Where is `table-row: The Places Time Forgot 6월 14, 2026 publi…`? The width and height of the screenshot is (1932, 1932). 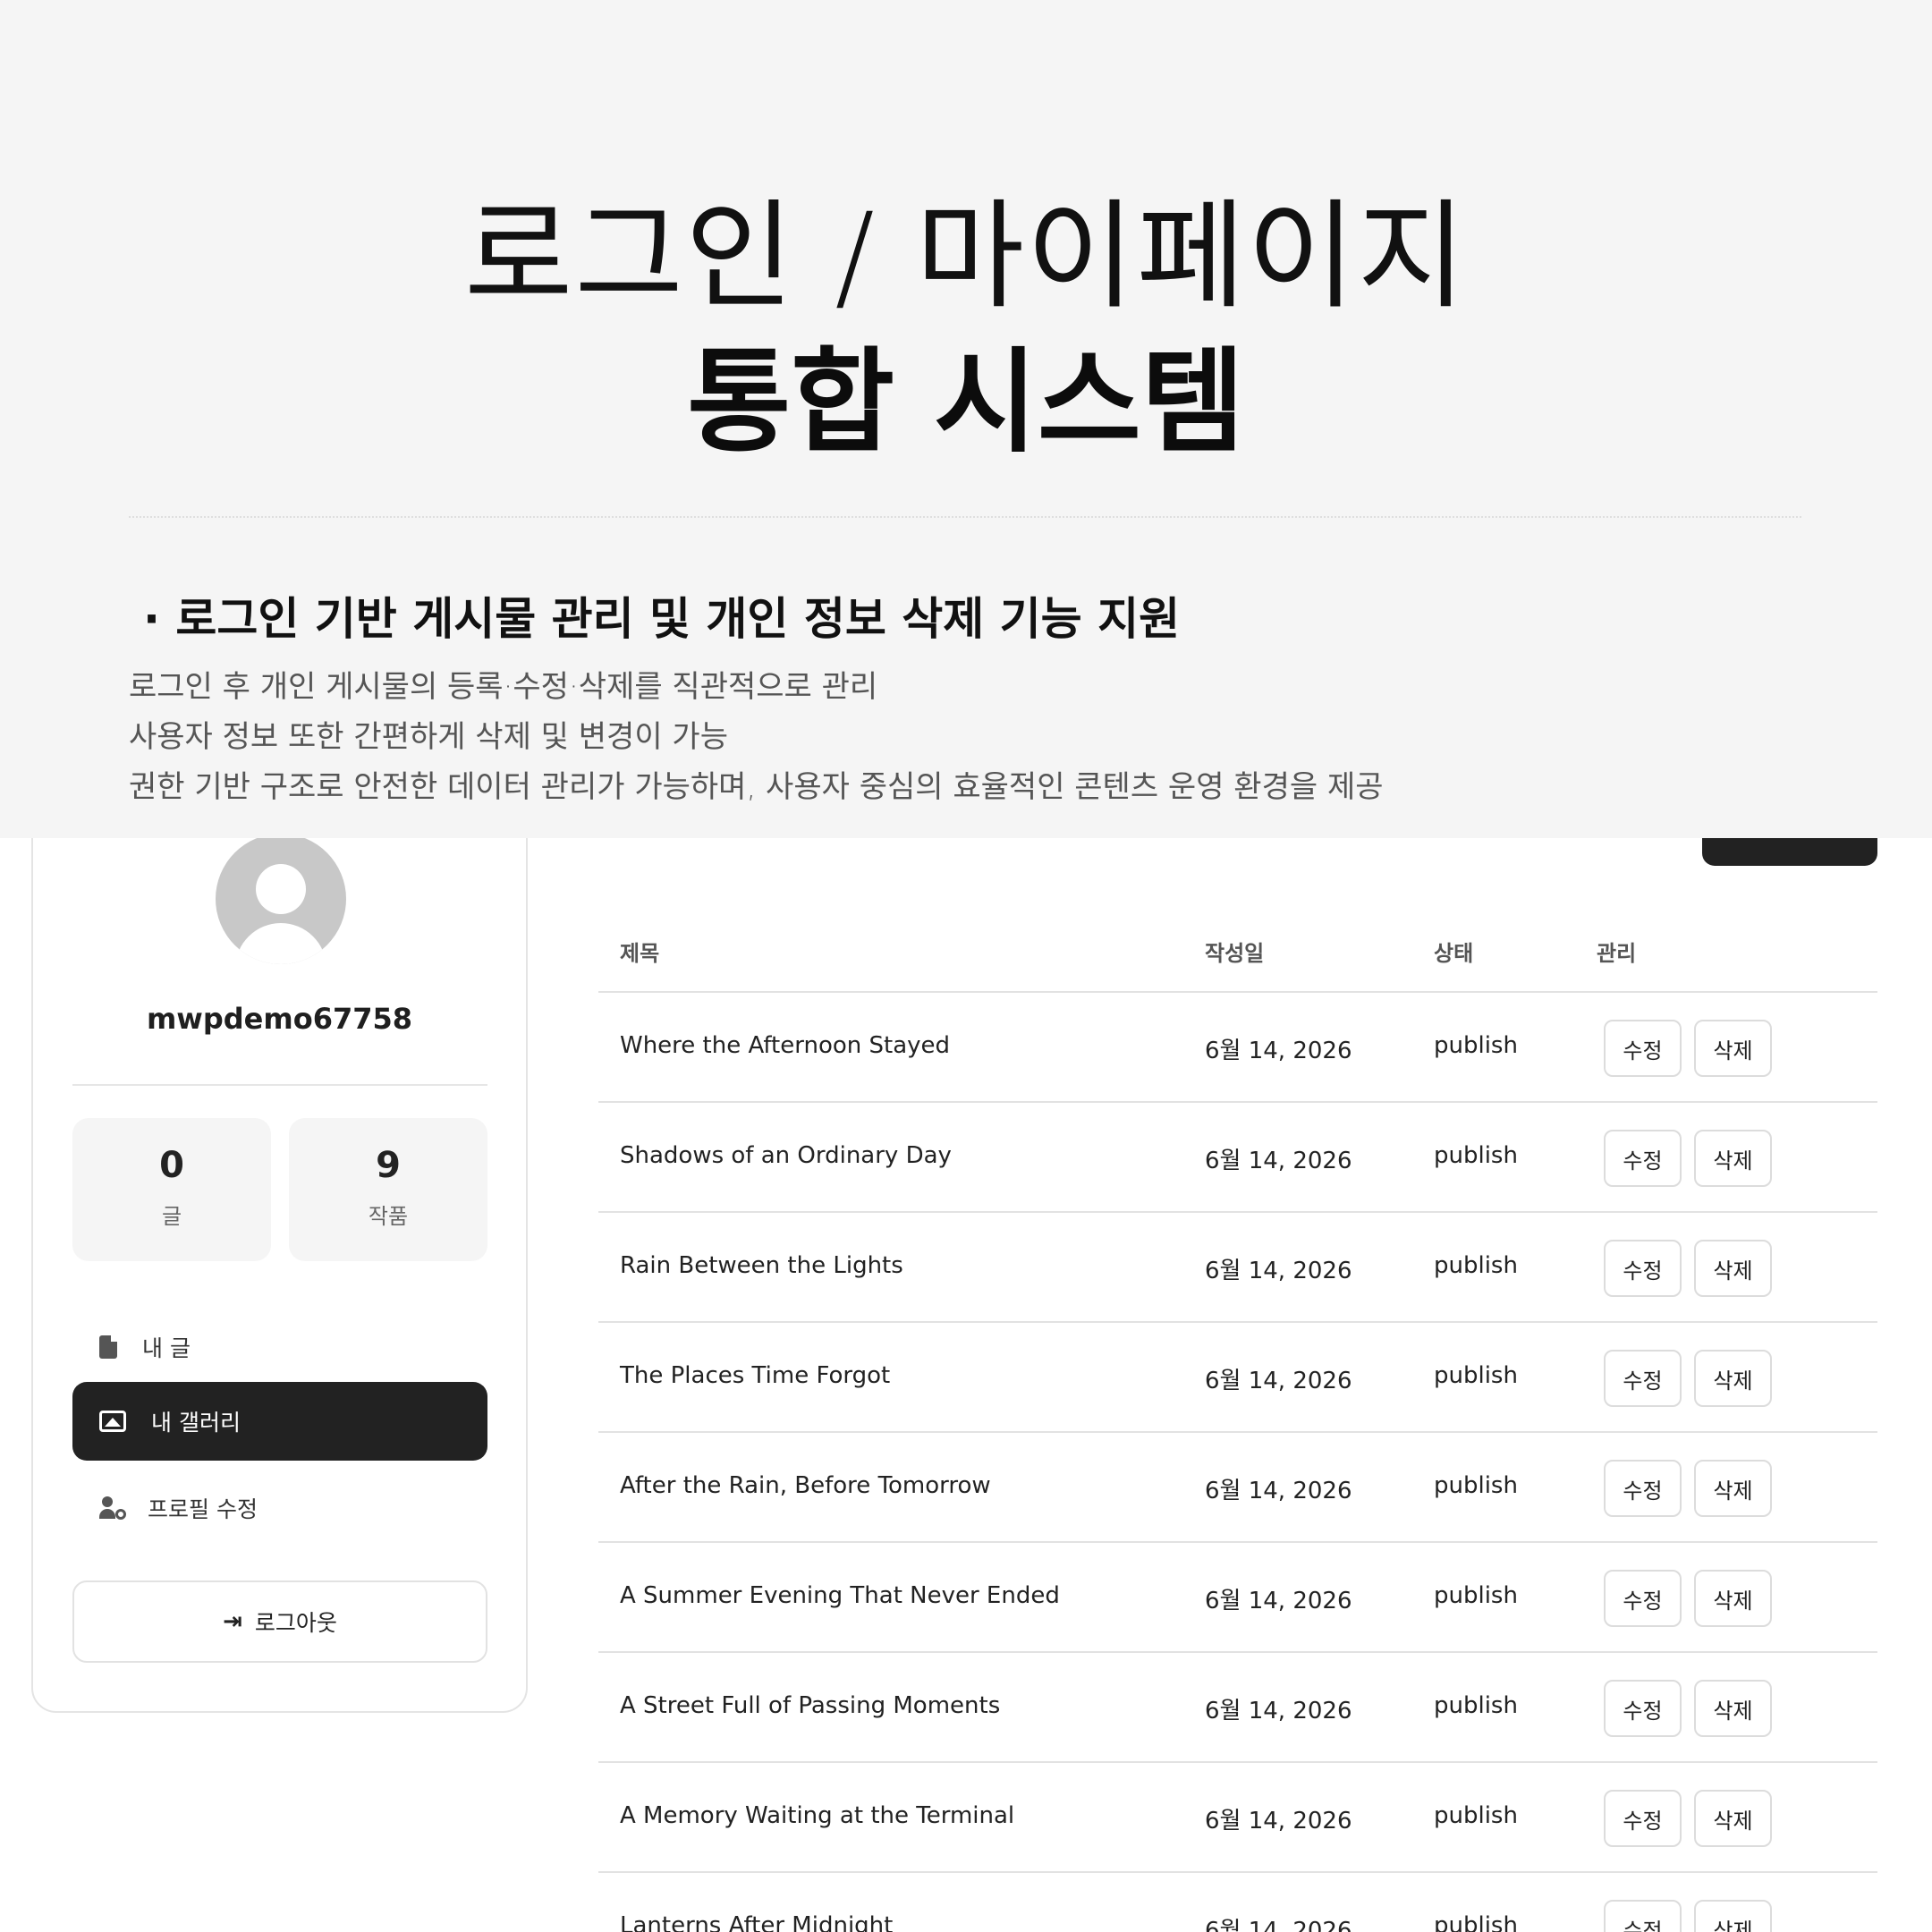
table-row: The Places Time Forgot 6월 14, 2026 publi… is located at coordinates (1237, 1378).